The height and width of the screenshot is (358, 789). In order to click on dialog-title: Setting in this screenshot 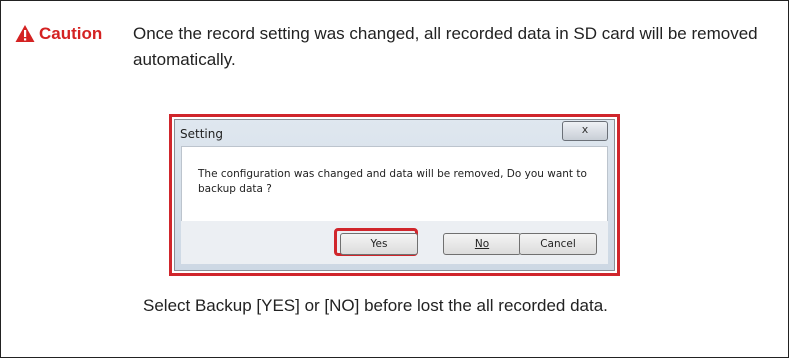, I will do `click(201, 134)`.